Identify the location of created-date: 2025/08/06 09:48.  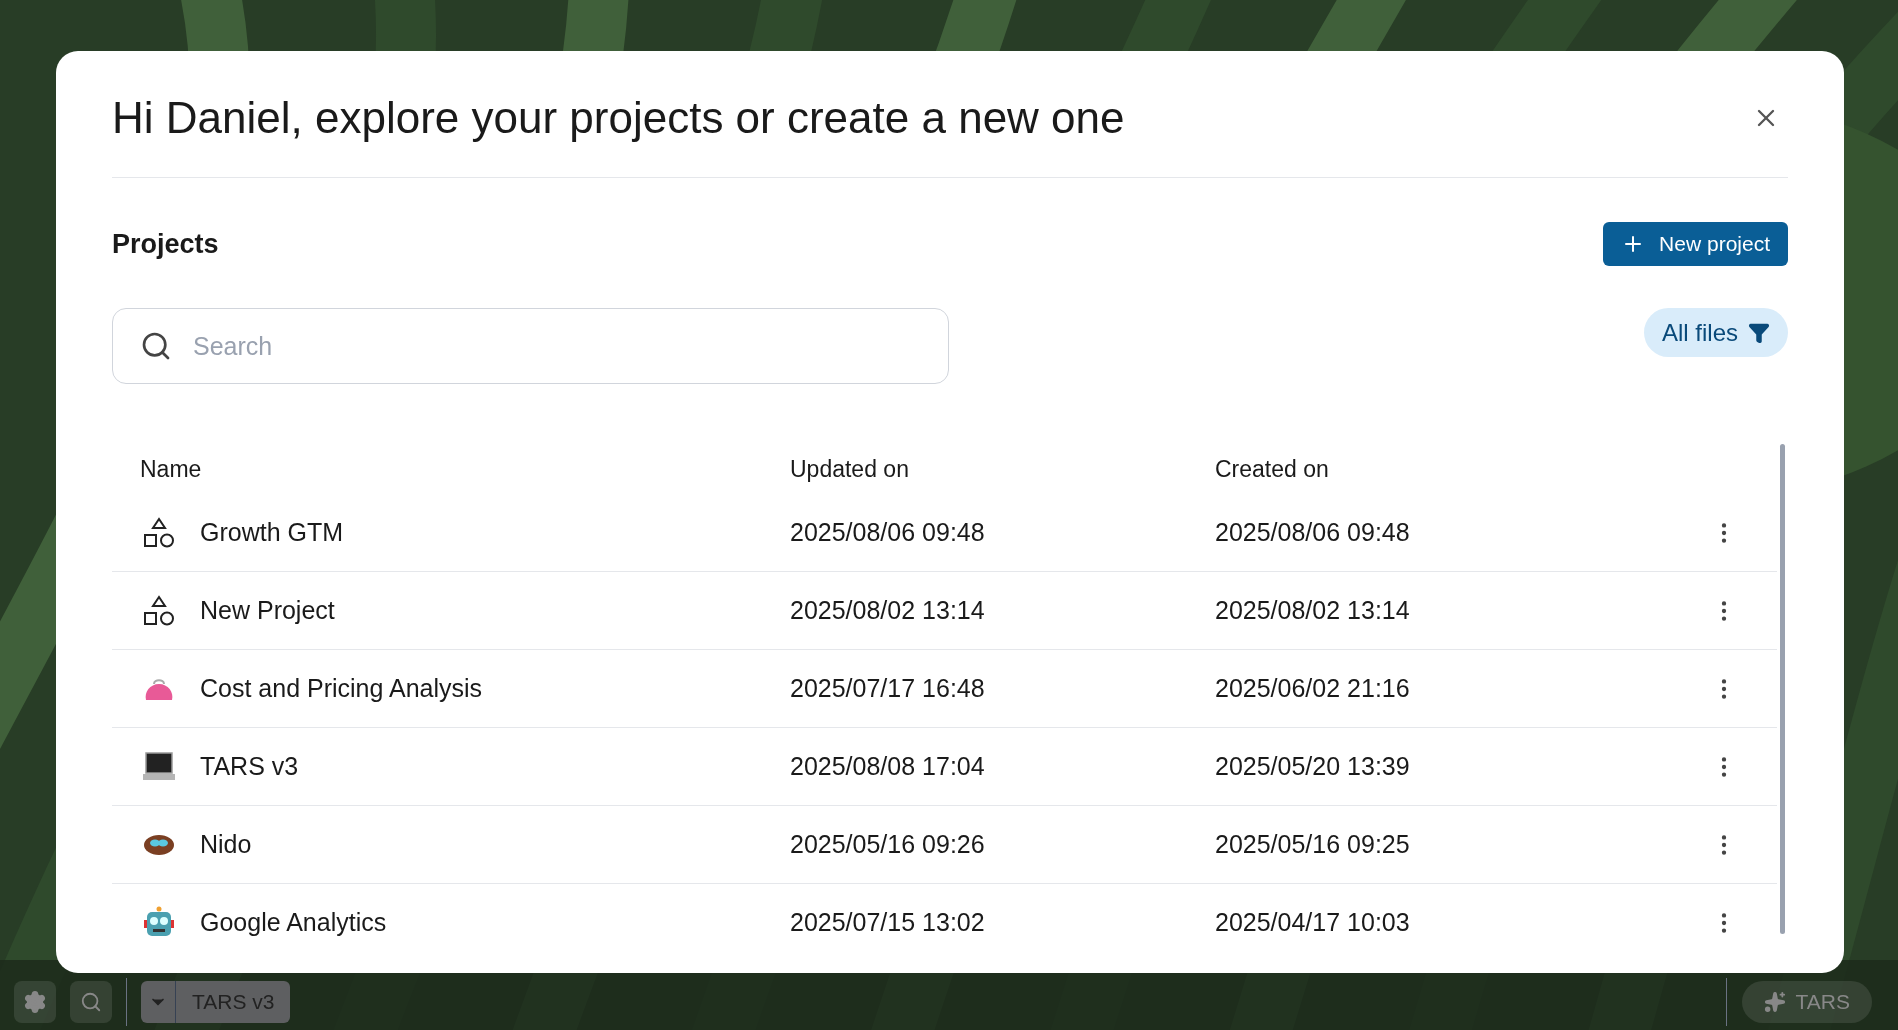
(1313, 532).